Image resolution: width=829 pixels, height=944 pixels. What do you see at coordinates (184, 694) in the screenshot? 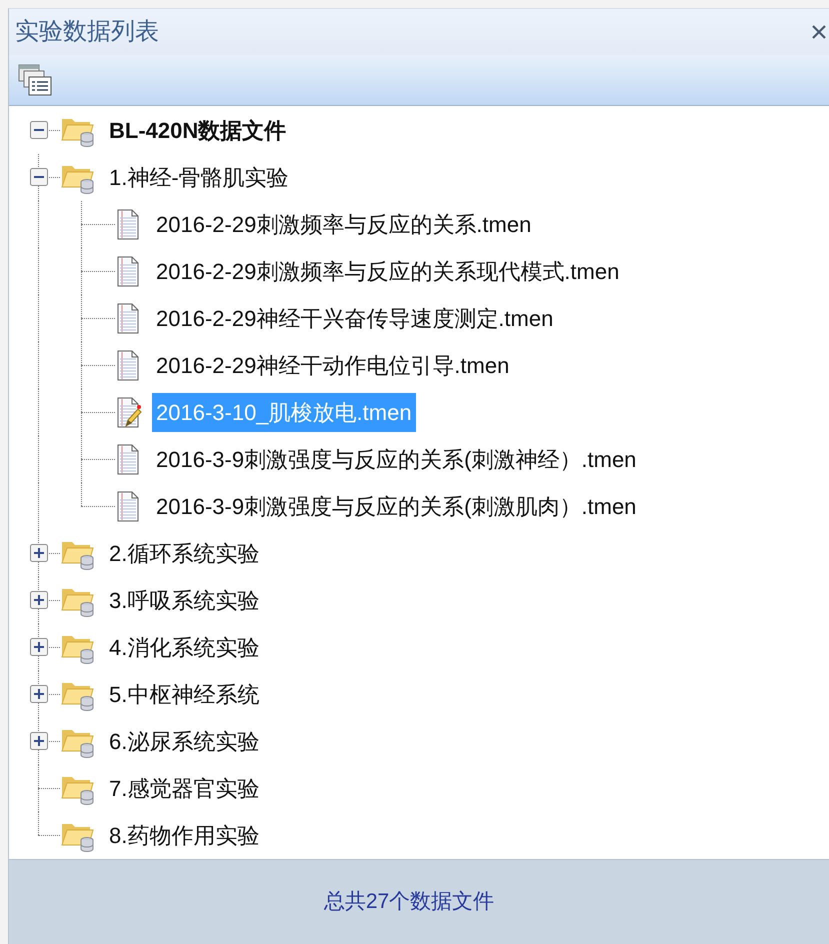
I see `folder-item: 5.中枢神经系统` at bounding box center [184, 694].